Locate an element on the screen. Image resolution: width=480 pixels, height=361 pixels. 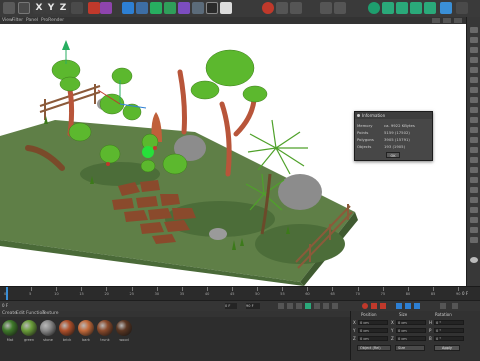
timeline-icon is located at coordinates (443, 306).